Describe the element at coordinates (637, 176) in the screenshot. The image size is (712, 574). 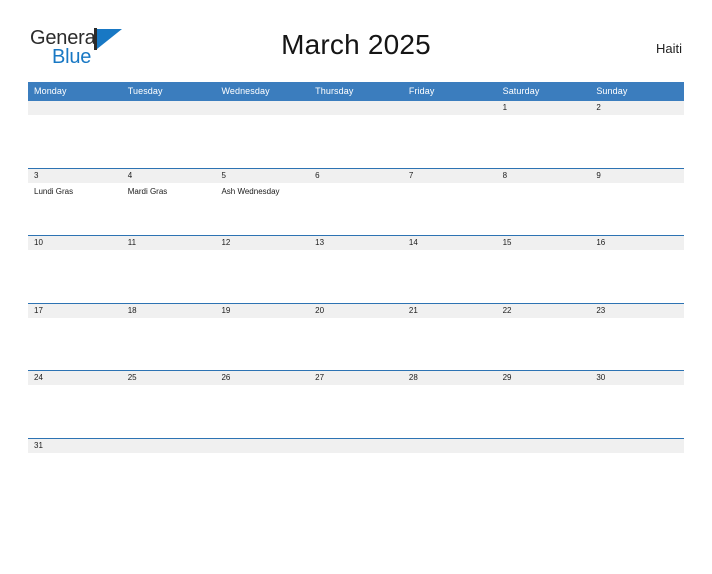
I see `day-number: 9` at that location.